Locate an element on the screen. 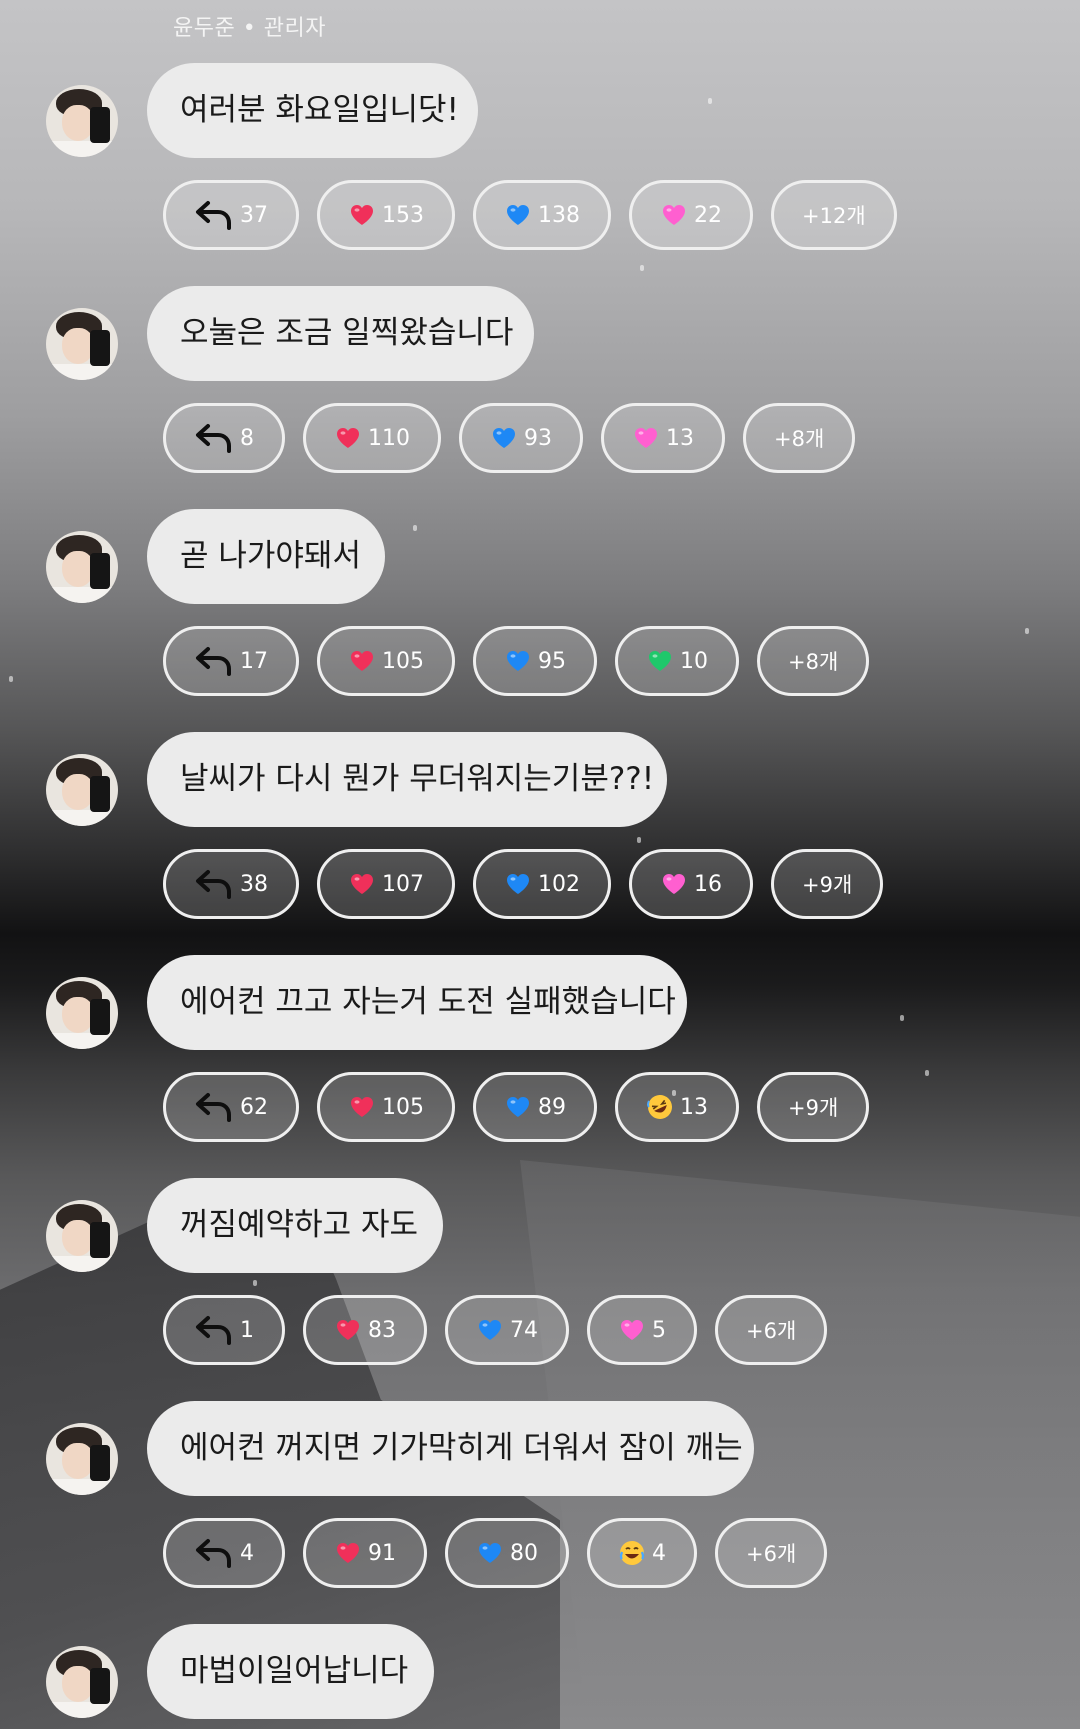  reply-chip: 37 is located at coordinates (231, 215).